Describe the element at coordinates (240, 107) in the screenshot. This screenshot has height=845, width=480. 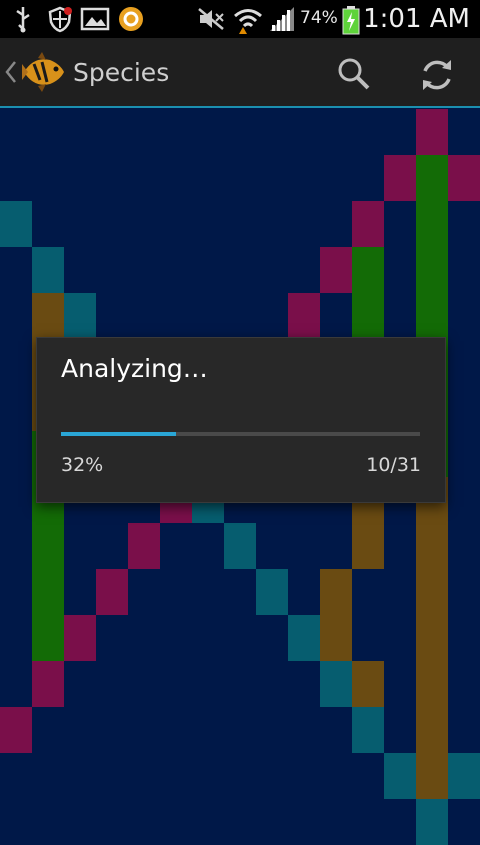
I see `action-bar-divider` at that location.